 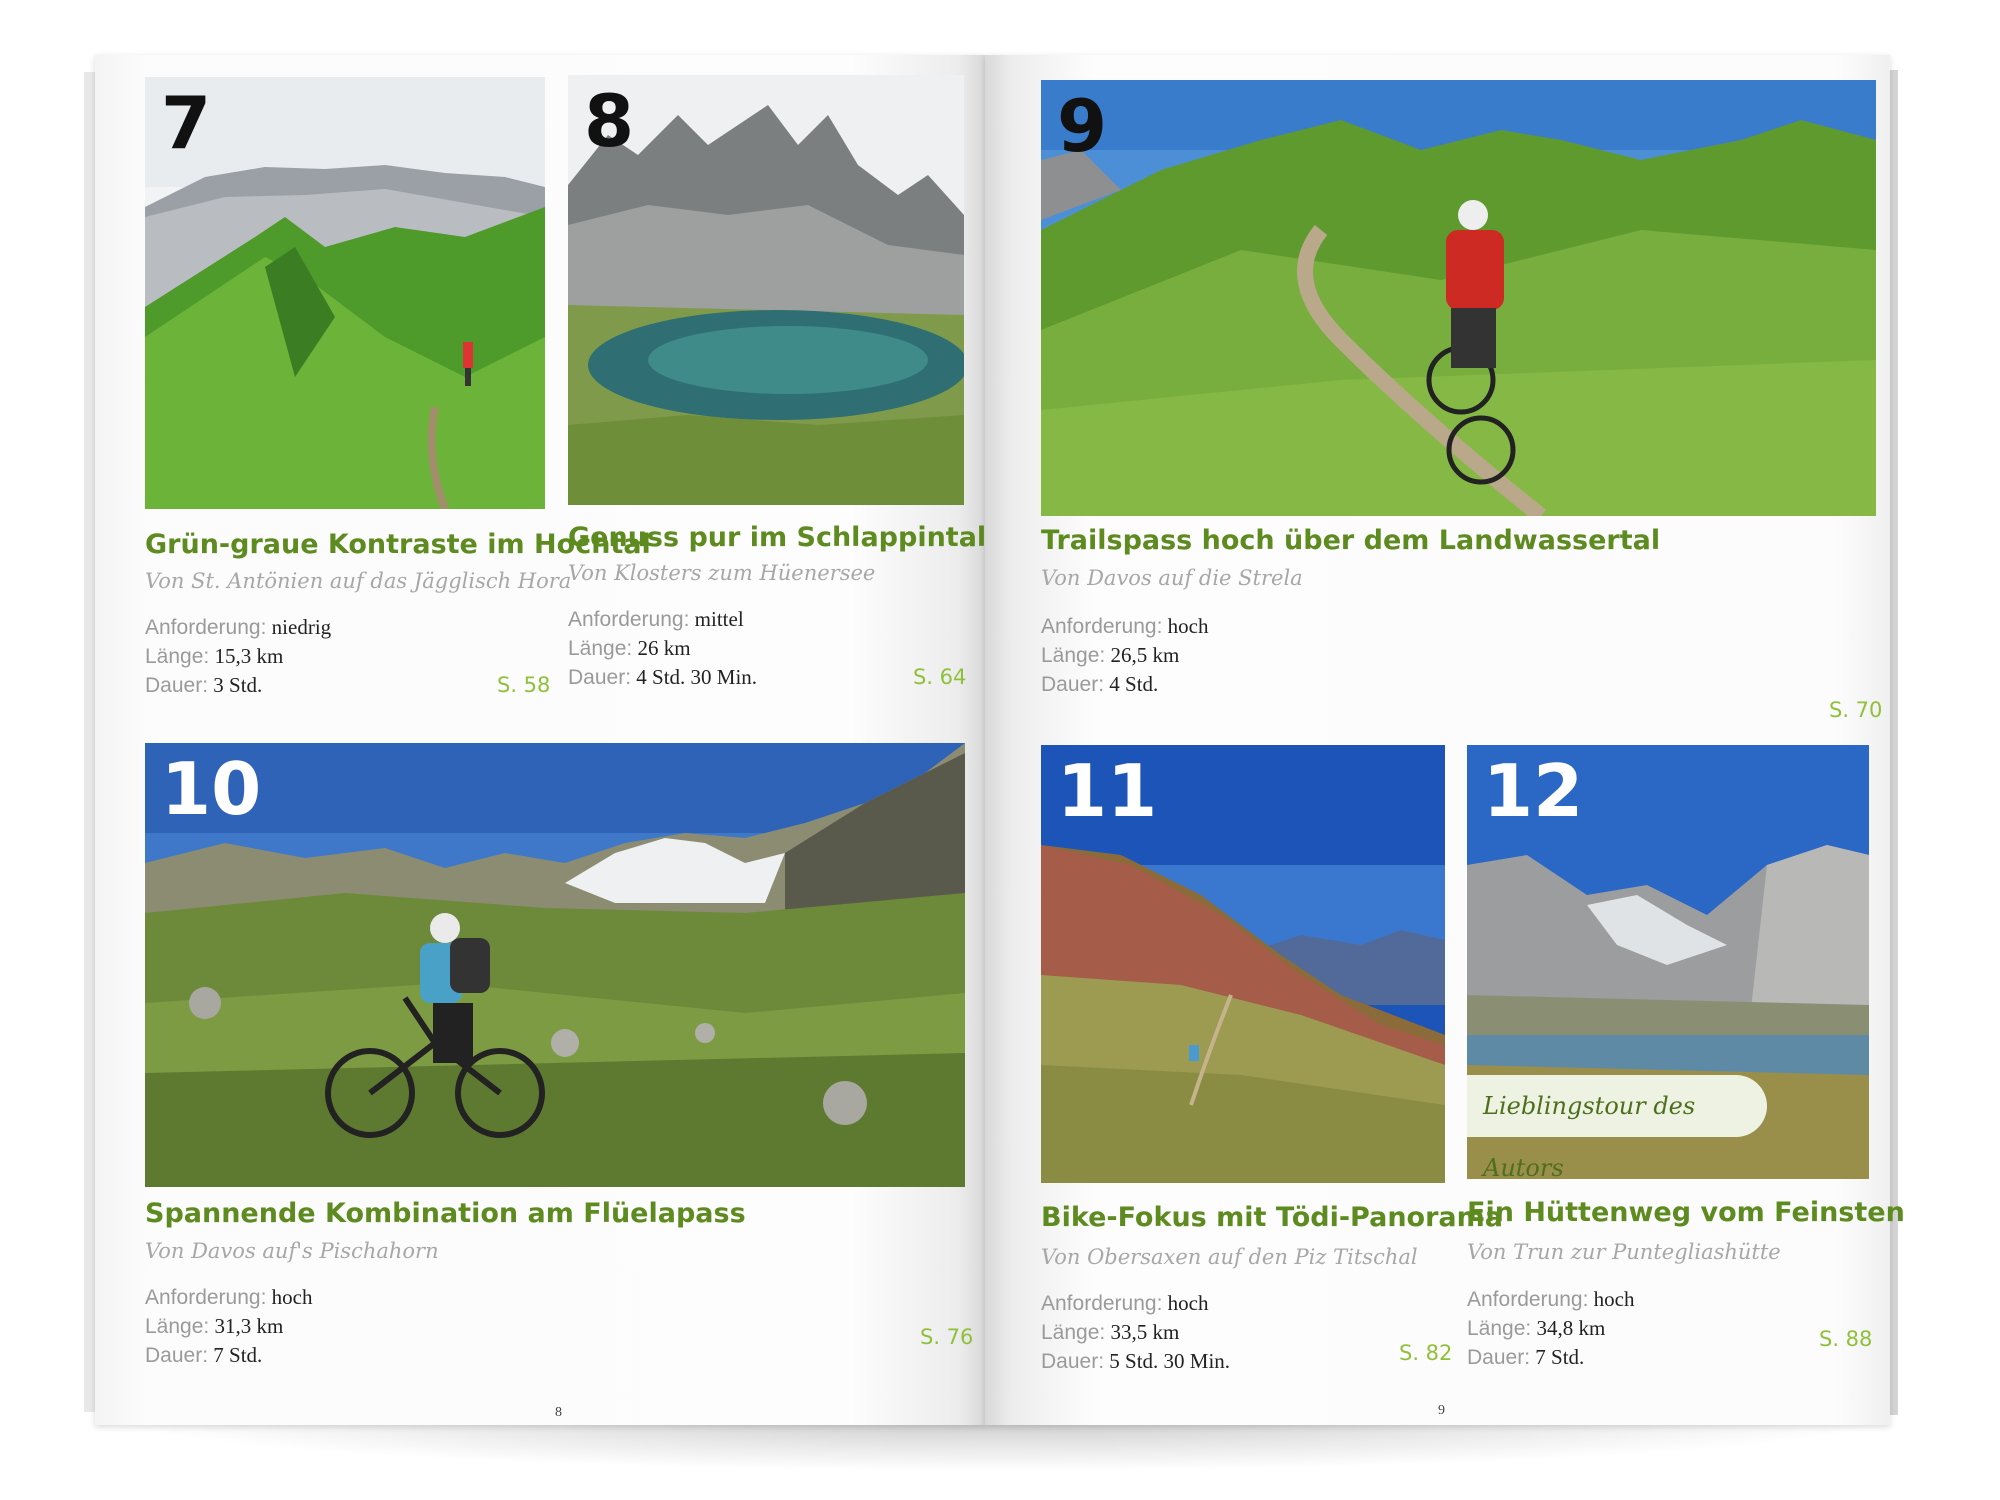 What do you see at coordinates (238, 685) in the screenshot?
I see `value-dauer: 3 Std.` at bounding box center [238, 685].